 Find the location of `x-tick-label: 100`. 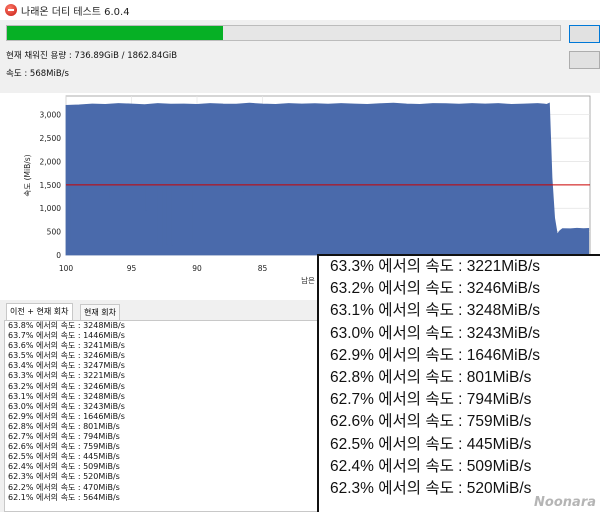

x-tick-label: 100 is located at coordinates (66, 268).